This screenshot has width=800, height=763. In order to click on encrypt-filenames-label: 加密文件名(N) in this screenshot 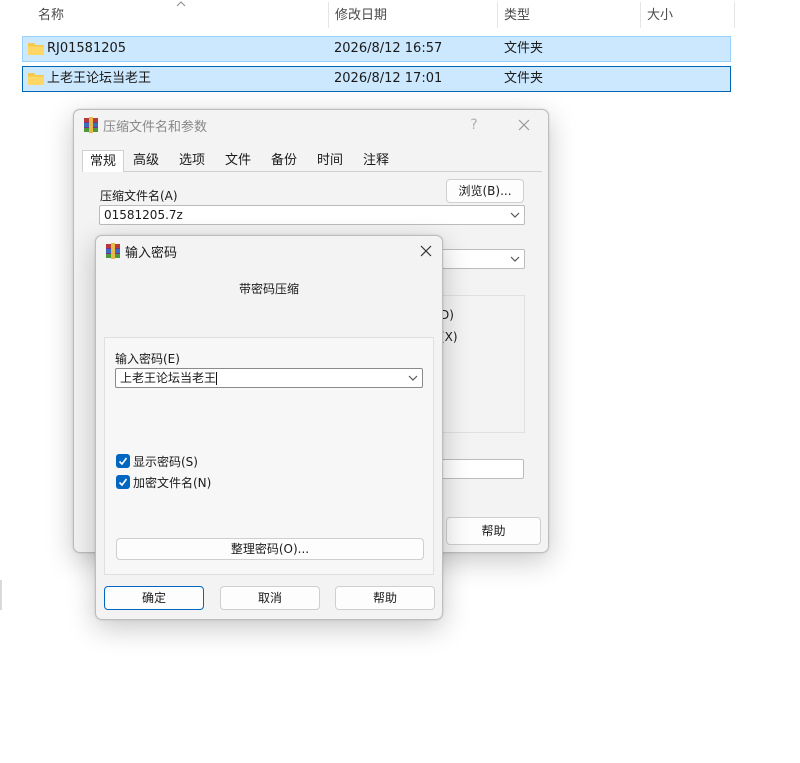, I will do `click(172, 482)`.